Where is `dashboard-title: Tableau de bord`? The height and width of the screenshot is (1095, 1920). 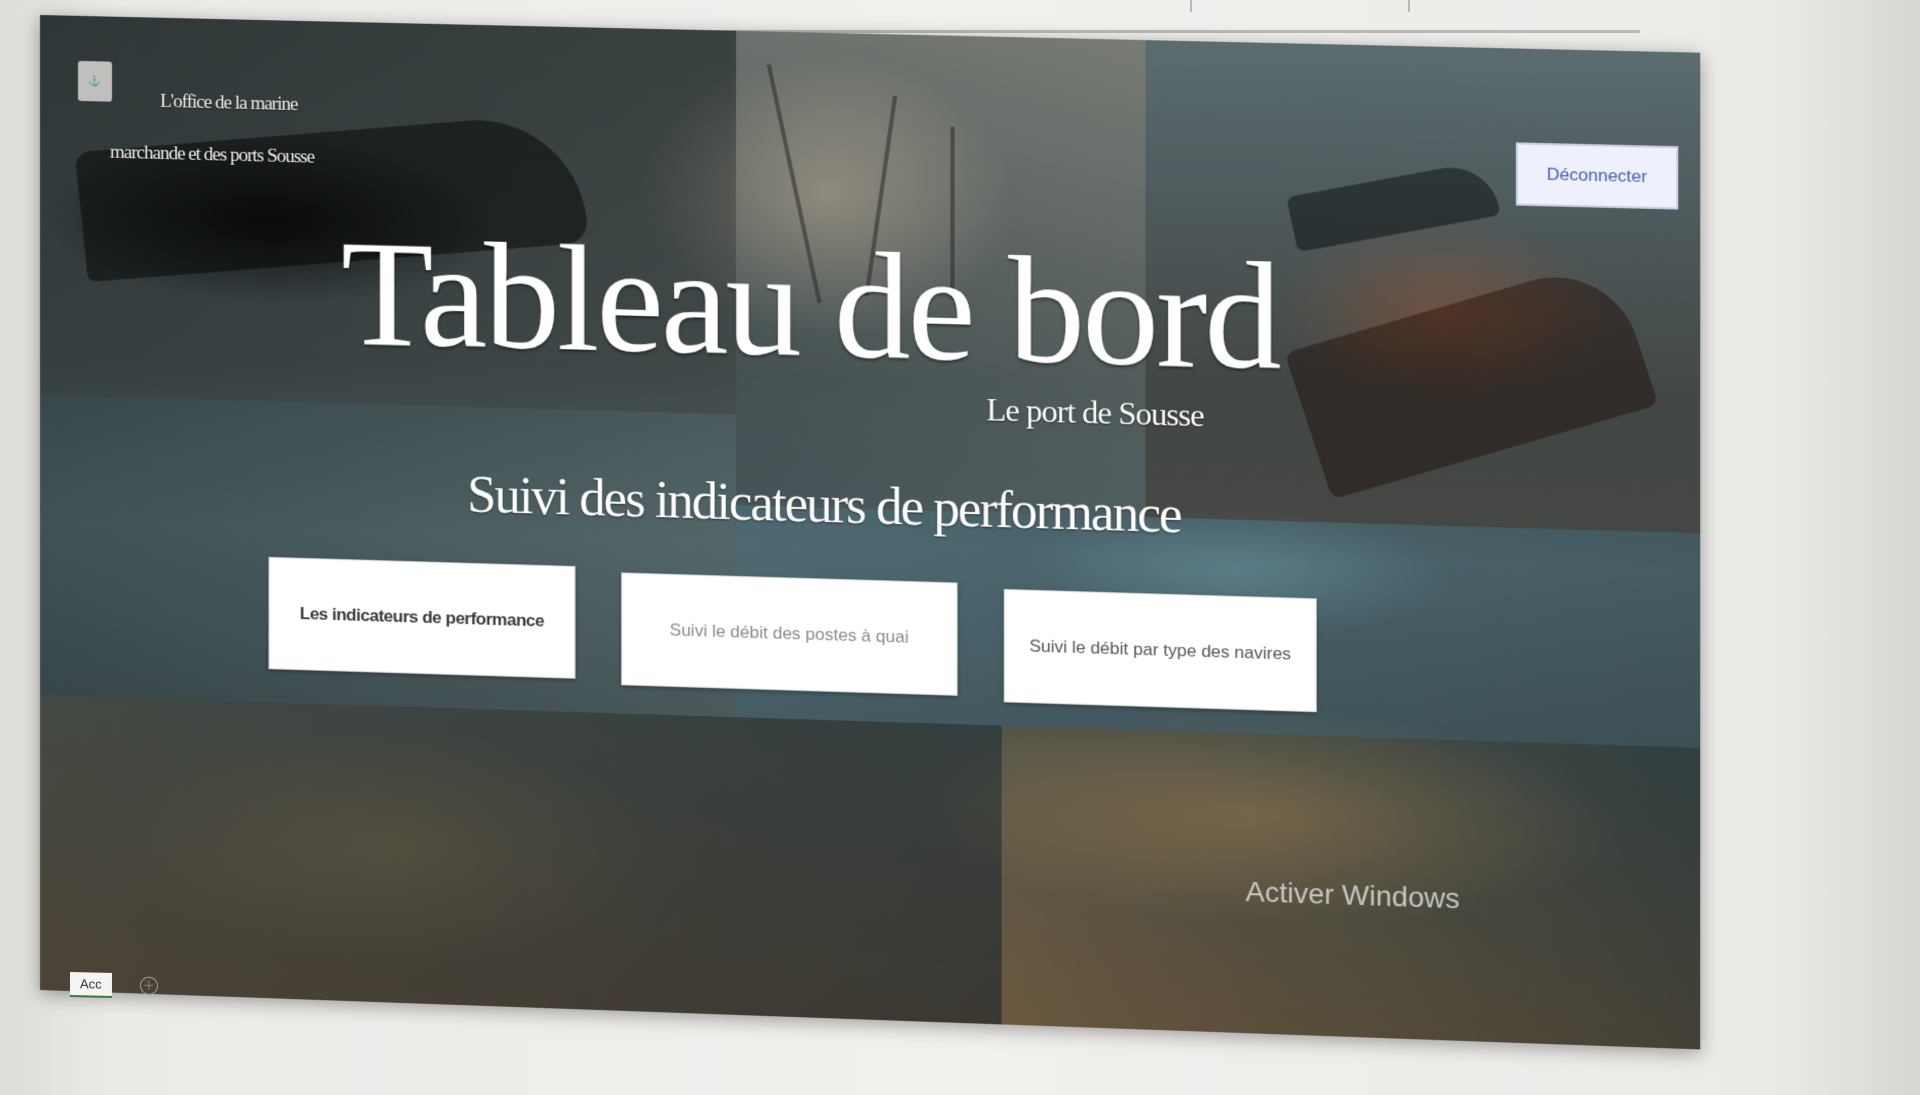 dashboard-title: Tableau de bord is located at coordinates (810, 305).